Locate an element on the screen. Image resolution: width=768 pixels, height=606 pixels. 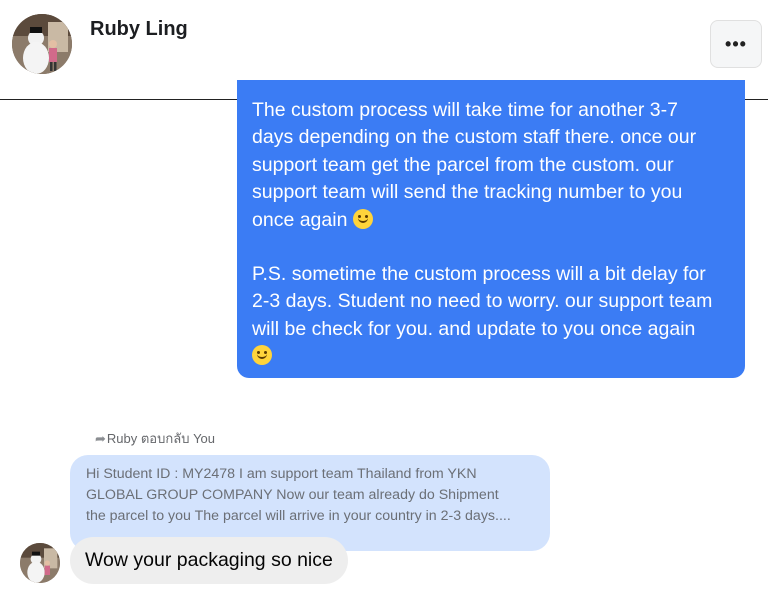
reply-indicator: ➦ Ruby ตอบกลับ You is located at coordinates (155, 438).